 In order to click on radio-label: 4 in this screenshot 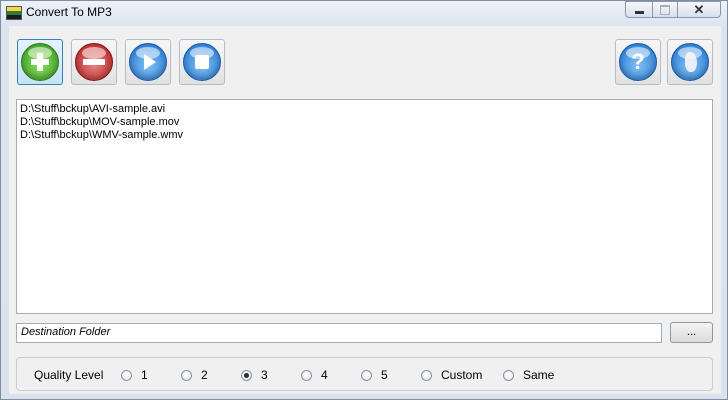, I will do `click(324, 375)`.